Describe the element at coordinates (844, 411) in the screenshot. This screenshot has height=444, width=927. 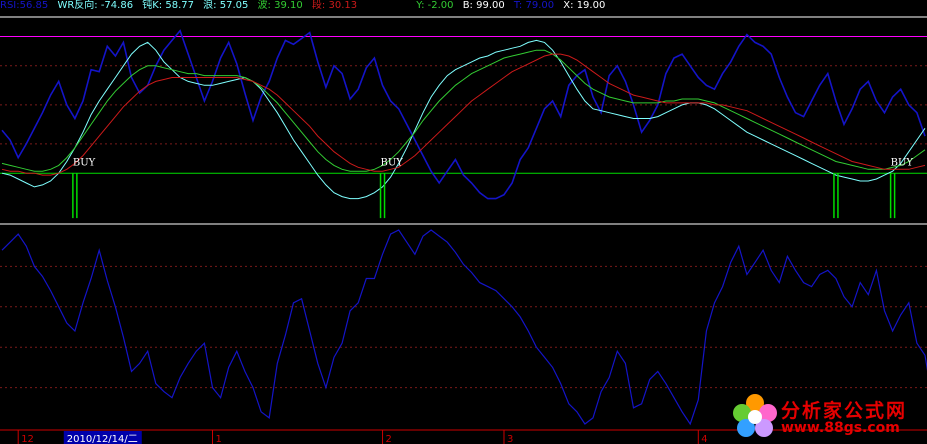
I see `watermark-title: 分析家公式网` at that location.